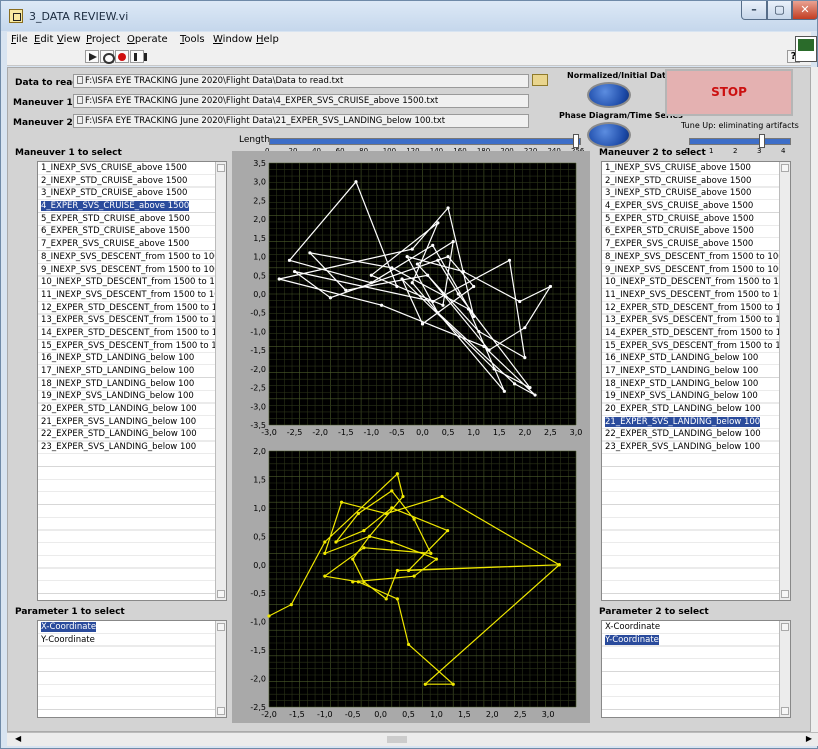 Image resolution: width=818 pixels, height=749 pixels. Describe the element at coordinates (690, 434) in the screenshot. I see `maneuver2-list-item: 22_EXPER_STD_LANDING_below 100` at that location.